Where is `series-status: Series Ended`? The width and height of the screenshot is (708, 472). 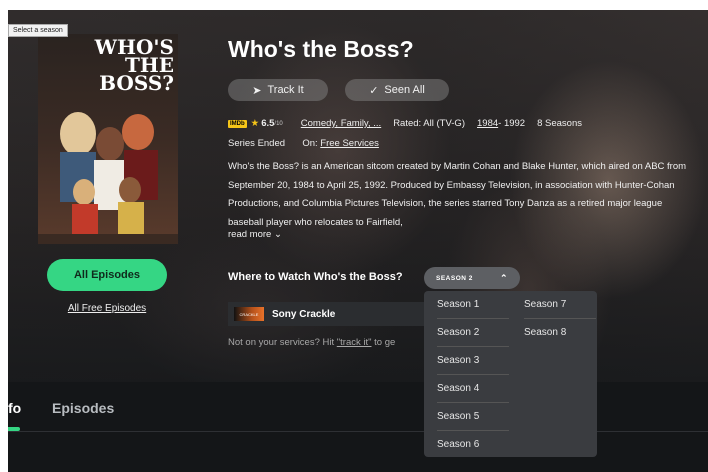 series-status: Series Ended is located at coordinates (257, 143).